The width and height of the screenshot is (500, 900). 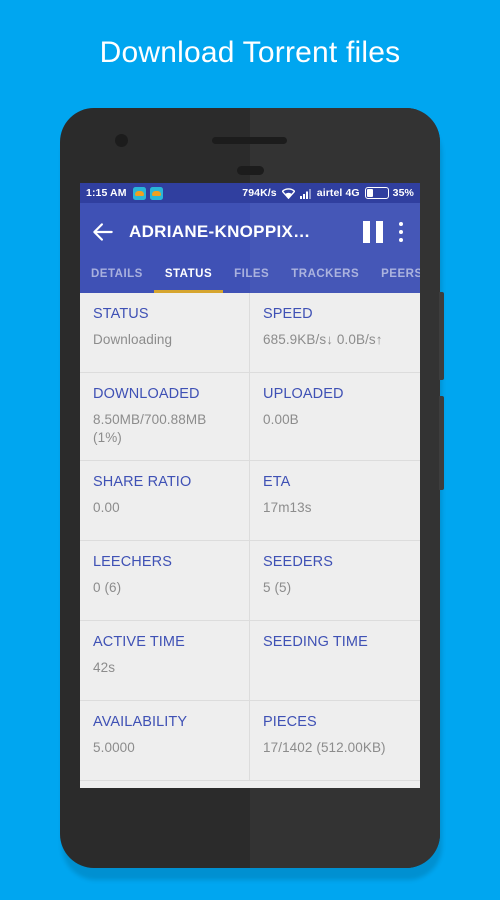 What do you see at coordinates (315, 642) in the screenshot?
I see `stat-label: SEEDING TIME` at bounding box center [315, 642].